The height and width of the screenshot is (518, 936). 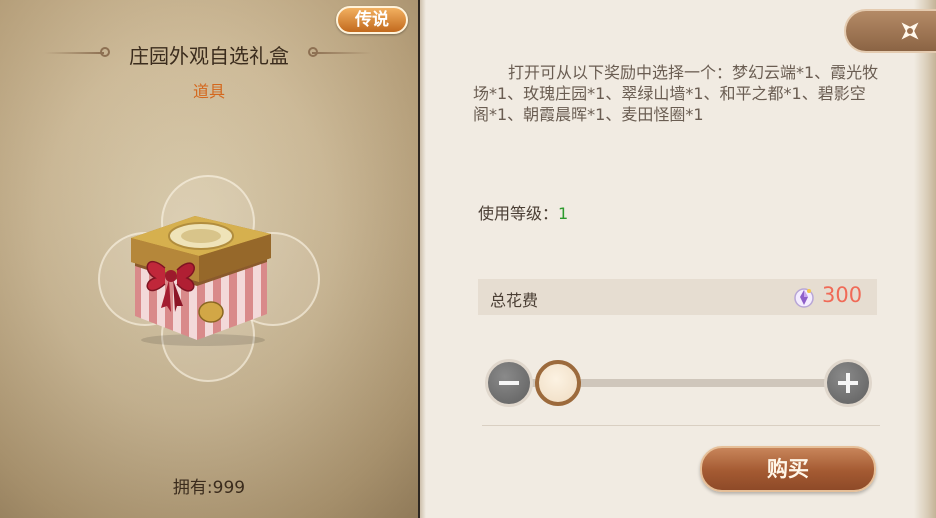 I want to click on total-cost-label: 总花费, so click(x=514, y=300).